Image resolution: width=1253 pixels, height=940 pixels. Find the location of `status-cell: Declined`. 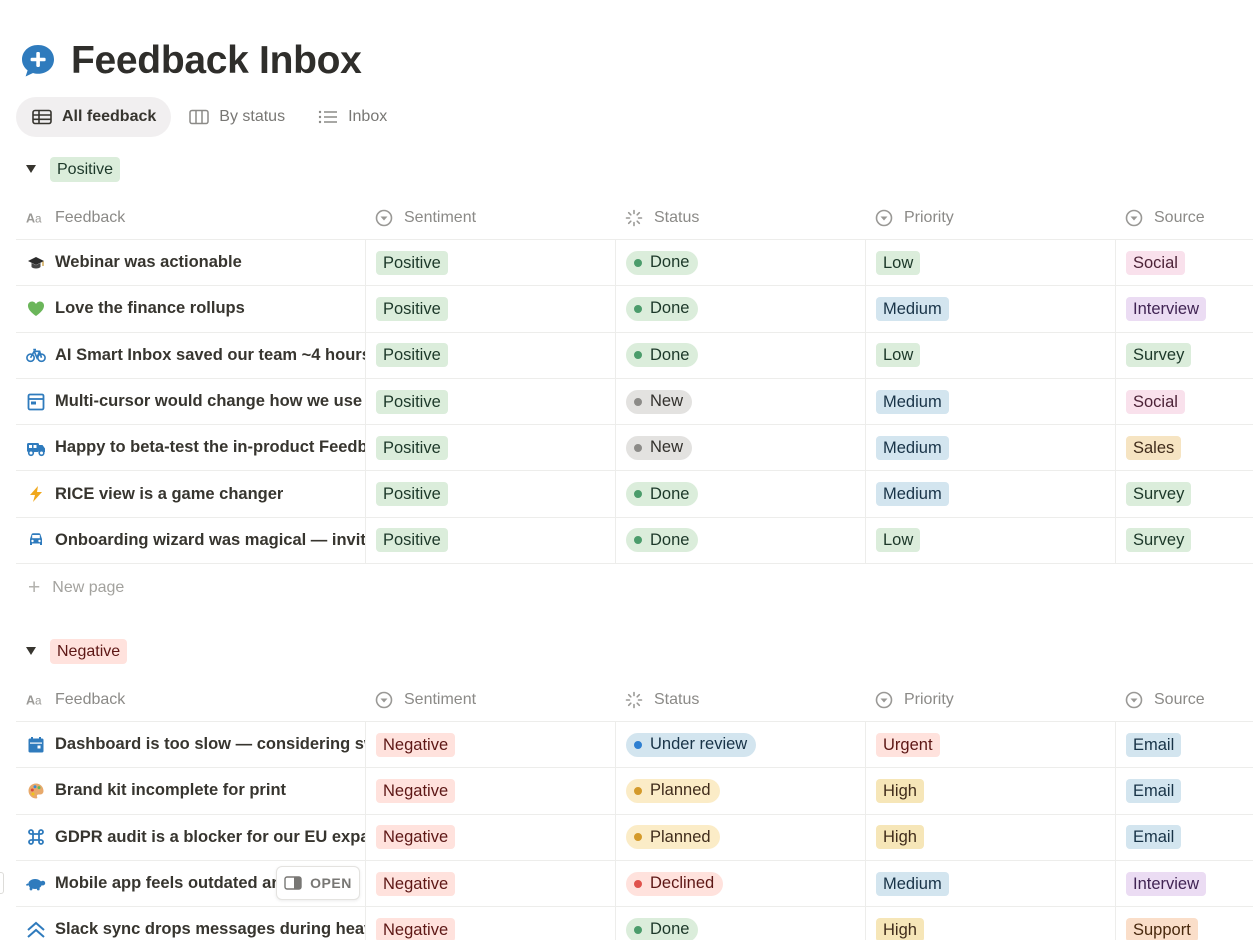

status-cell: Declined is located at coordinates (740, 883).